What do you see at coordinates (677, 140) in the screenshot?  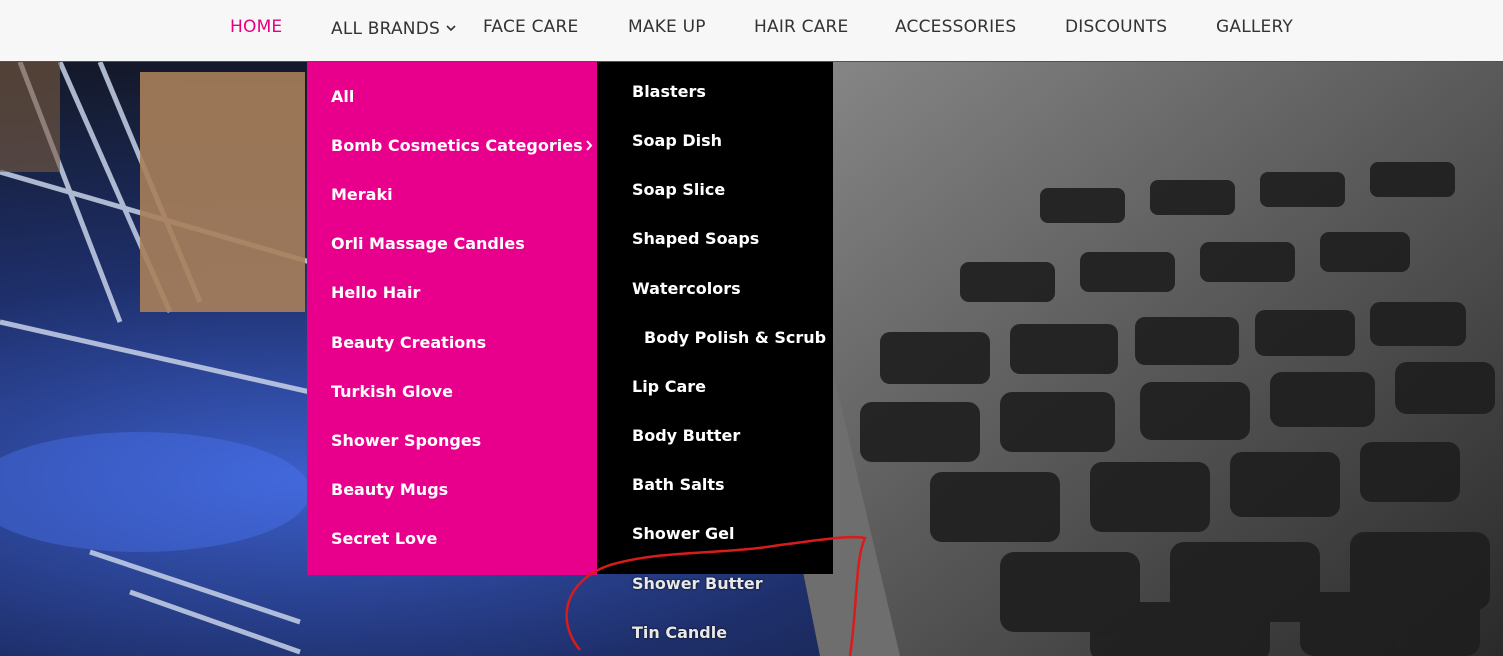 I see `submenu-item-soap-dish: Soap Dish` at bounding box center [677, 140].